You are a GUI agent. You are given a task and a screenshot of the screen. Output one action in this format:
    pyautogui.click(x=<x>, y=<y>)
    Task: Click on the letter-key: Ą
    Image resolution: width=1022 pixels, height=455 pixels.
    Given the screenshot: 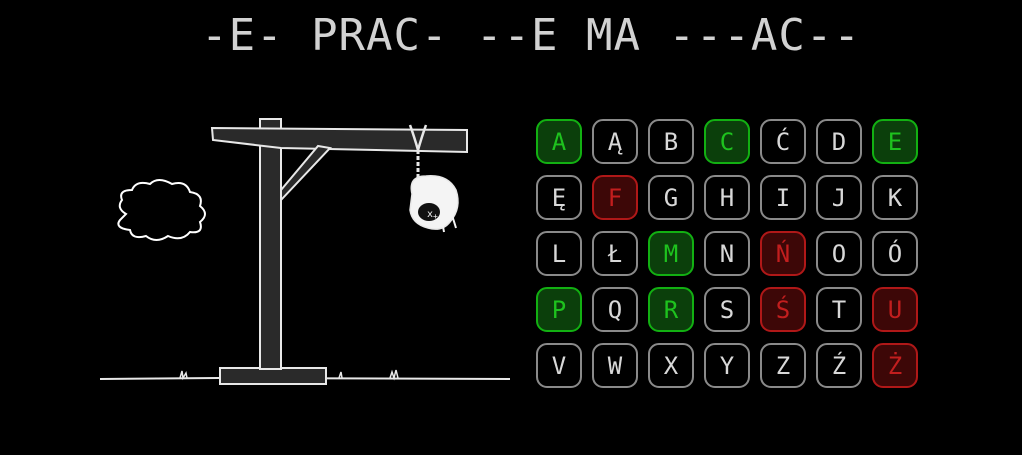 What is the action you would take?
    pyautogui.click(x=615, y=141)
    